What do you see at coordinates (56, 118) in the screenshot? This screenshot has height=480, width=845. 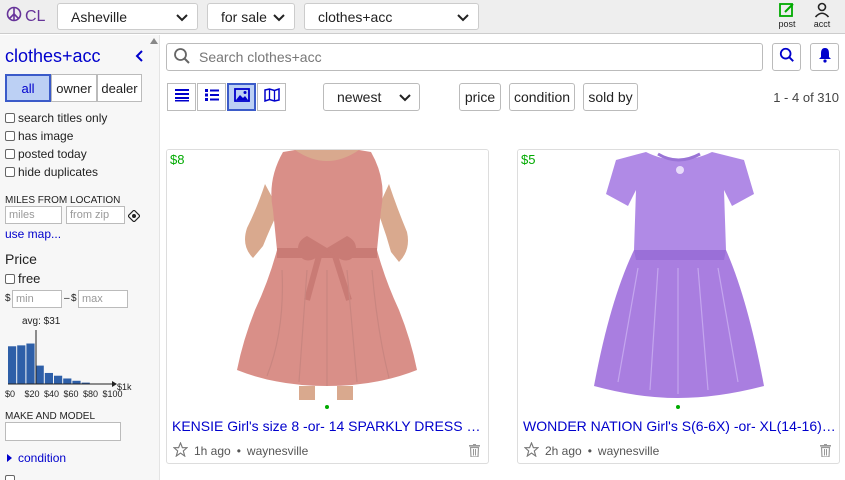 I see `search-titles-checkbox: search titles only` at bounding box center [56, 118].